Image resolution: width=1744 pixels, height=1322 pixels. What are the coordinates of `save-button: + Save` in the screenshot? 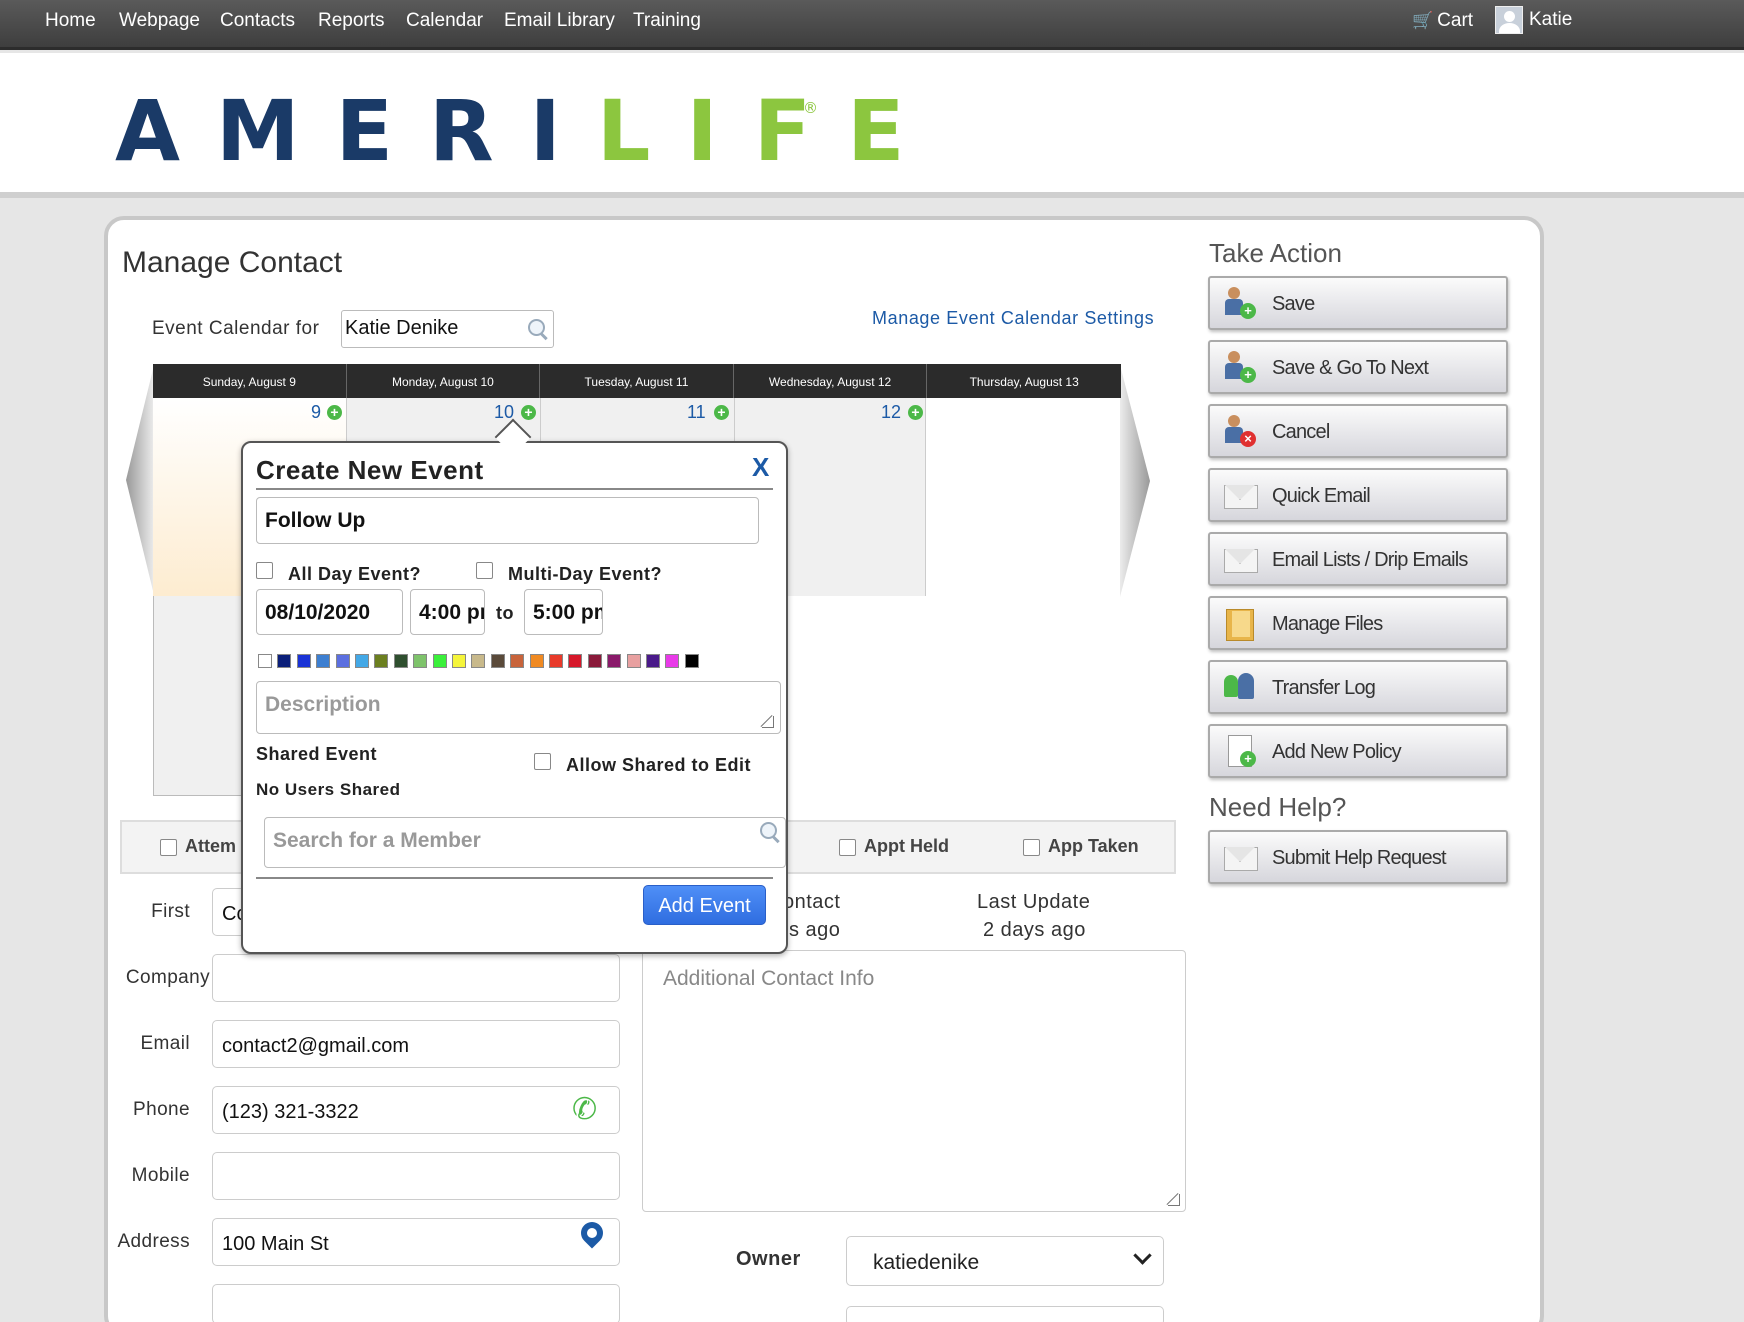 It's located at (1358, 303).